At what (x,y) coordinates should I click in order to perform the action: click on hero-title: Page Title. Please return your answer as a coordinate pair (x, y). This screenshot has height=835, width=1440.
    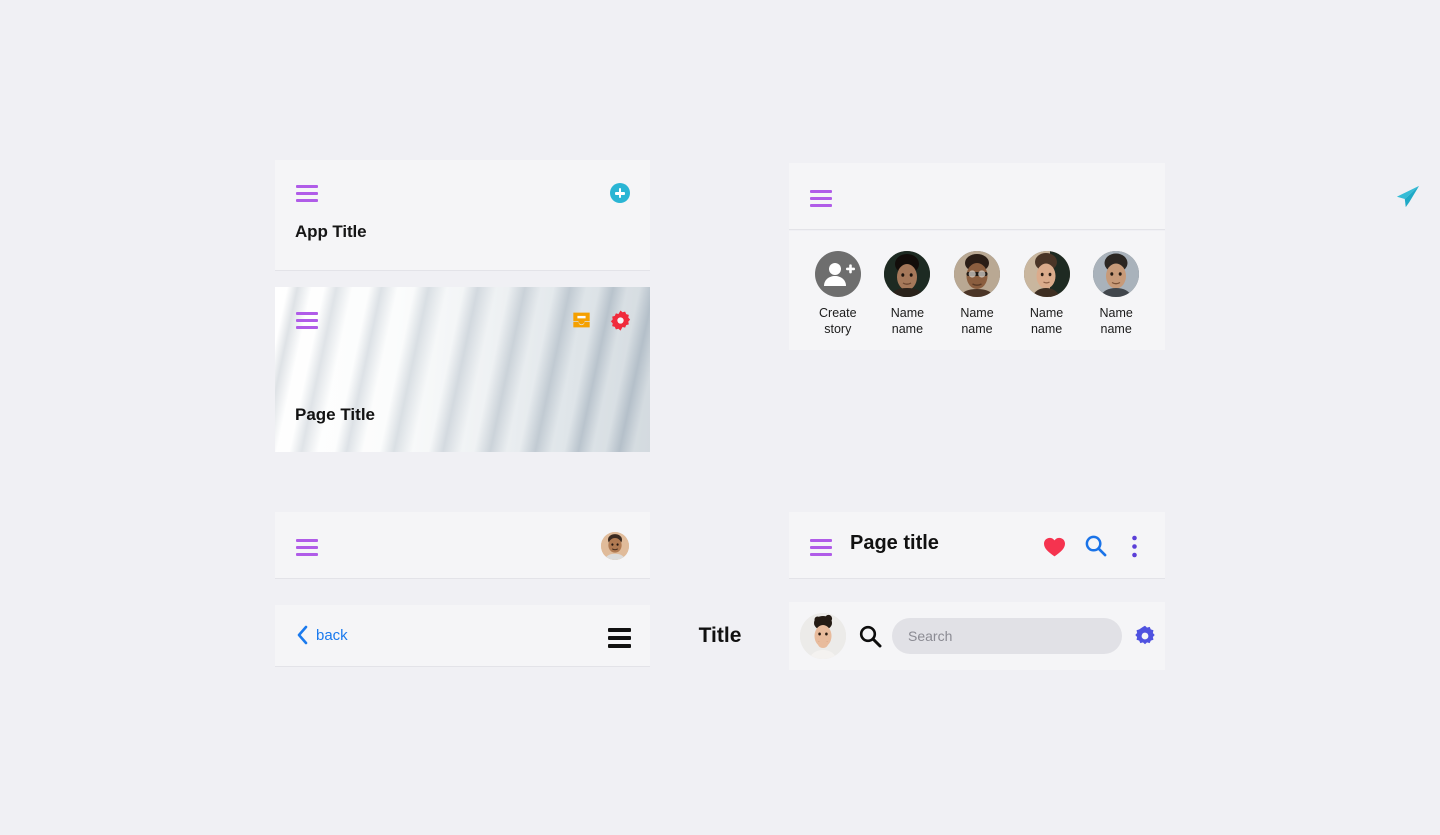
    Looking at the image, I should click on (335, 414).